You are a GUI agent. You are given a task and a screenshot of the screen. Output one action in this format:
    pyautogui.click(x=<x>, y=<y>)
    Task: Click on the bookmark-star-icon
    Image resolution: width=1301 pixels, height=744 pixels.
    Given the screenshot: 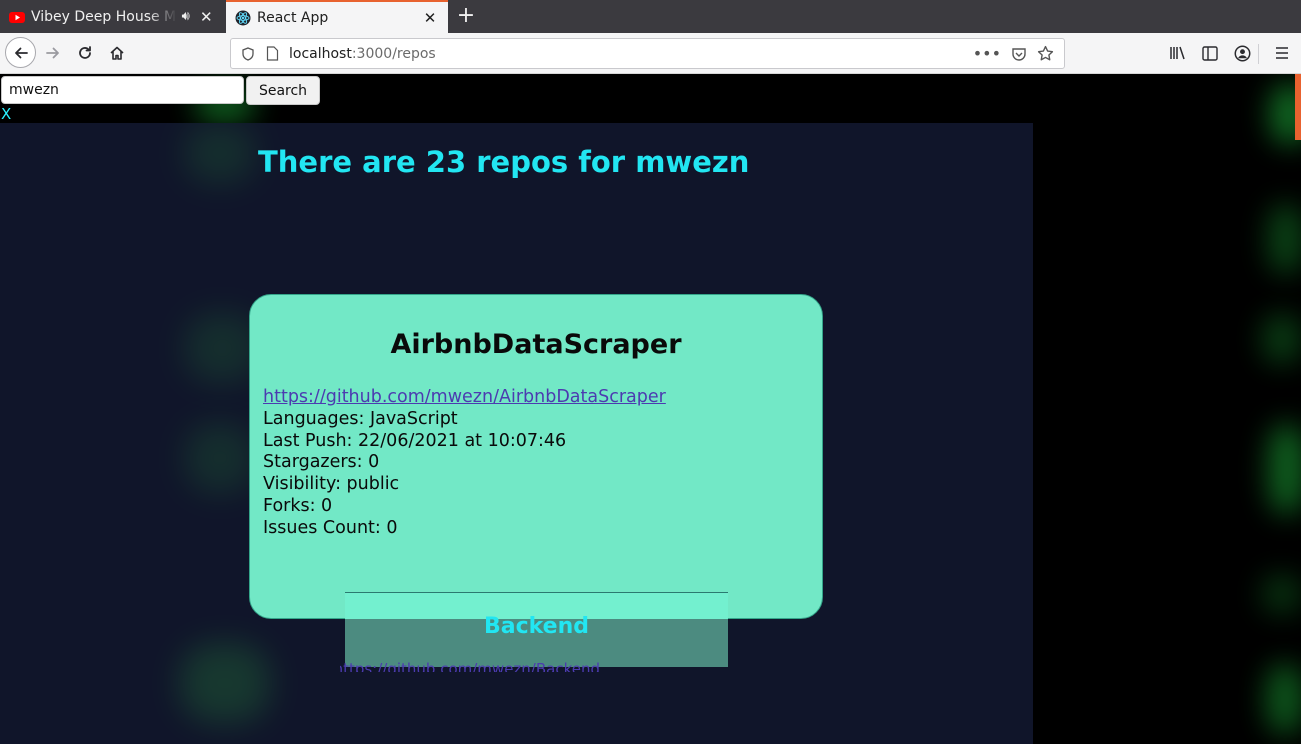 What is the action you would take?
    pyautogui.click(x=1045, y=53)
    